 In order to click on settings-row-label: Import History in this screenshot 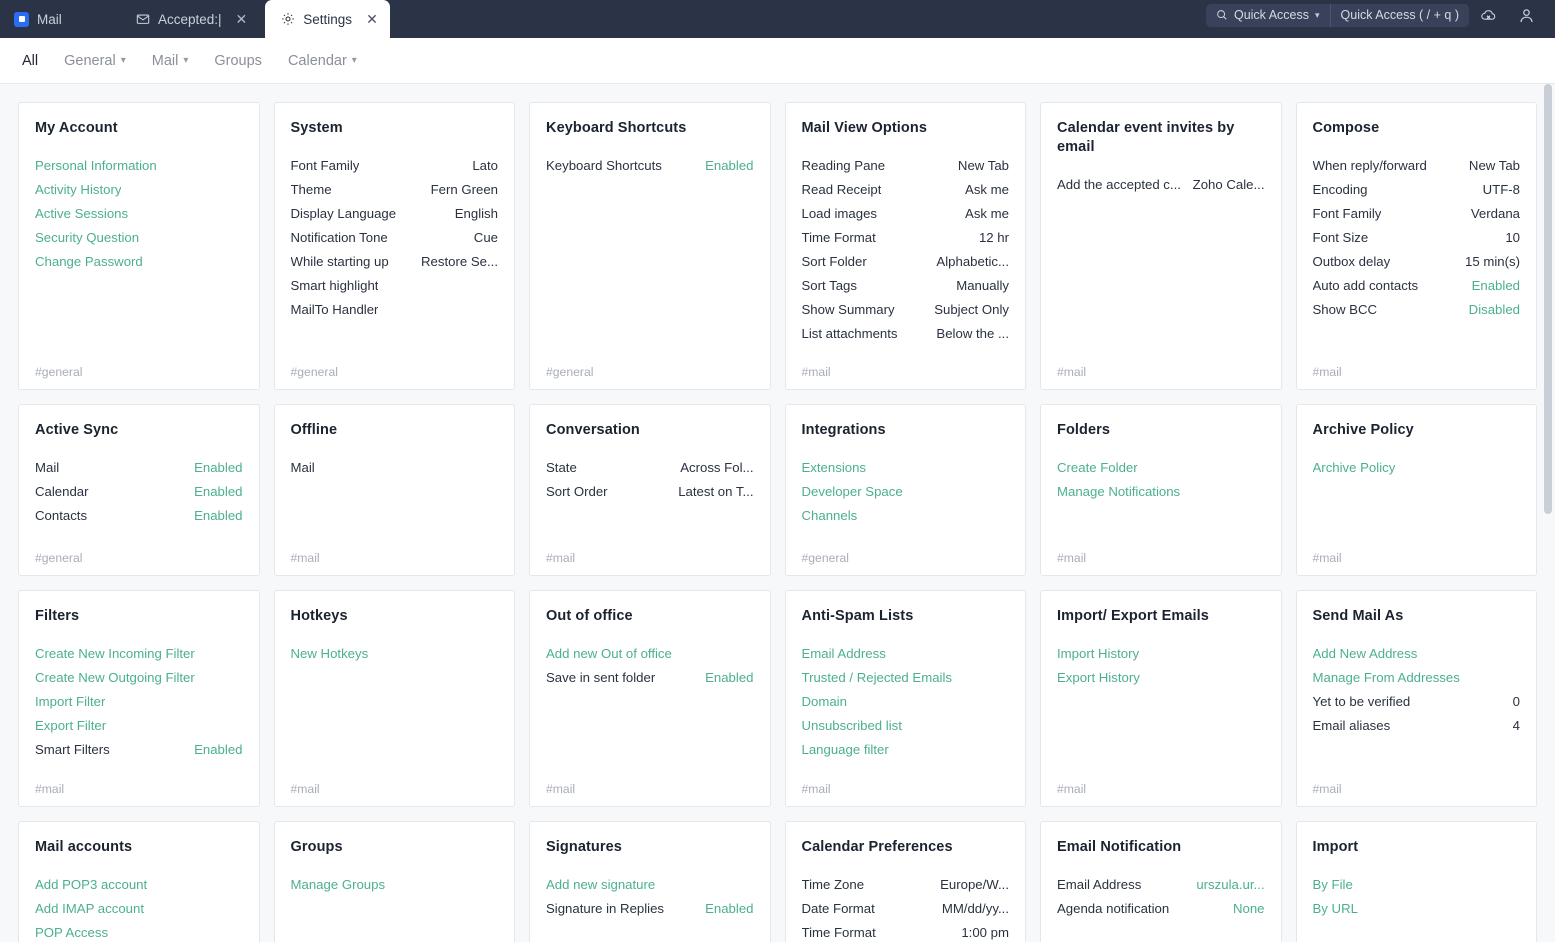, I will do `click(1098, 654)`.